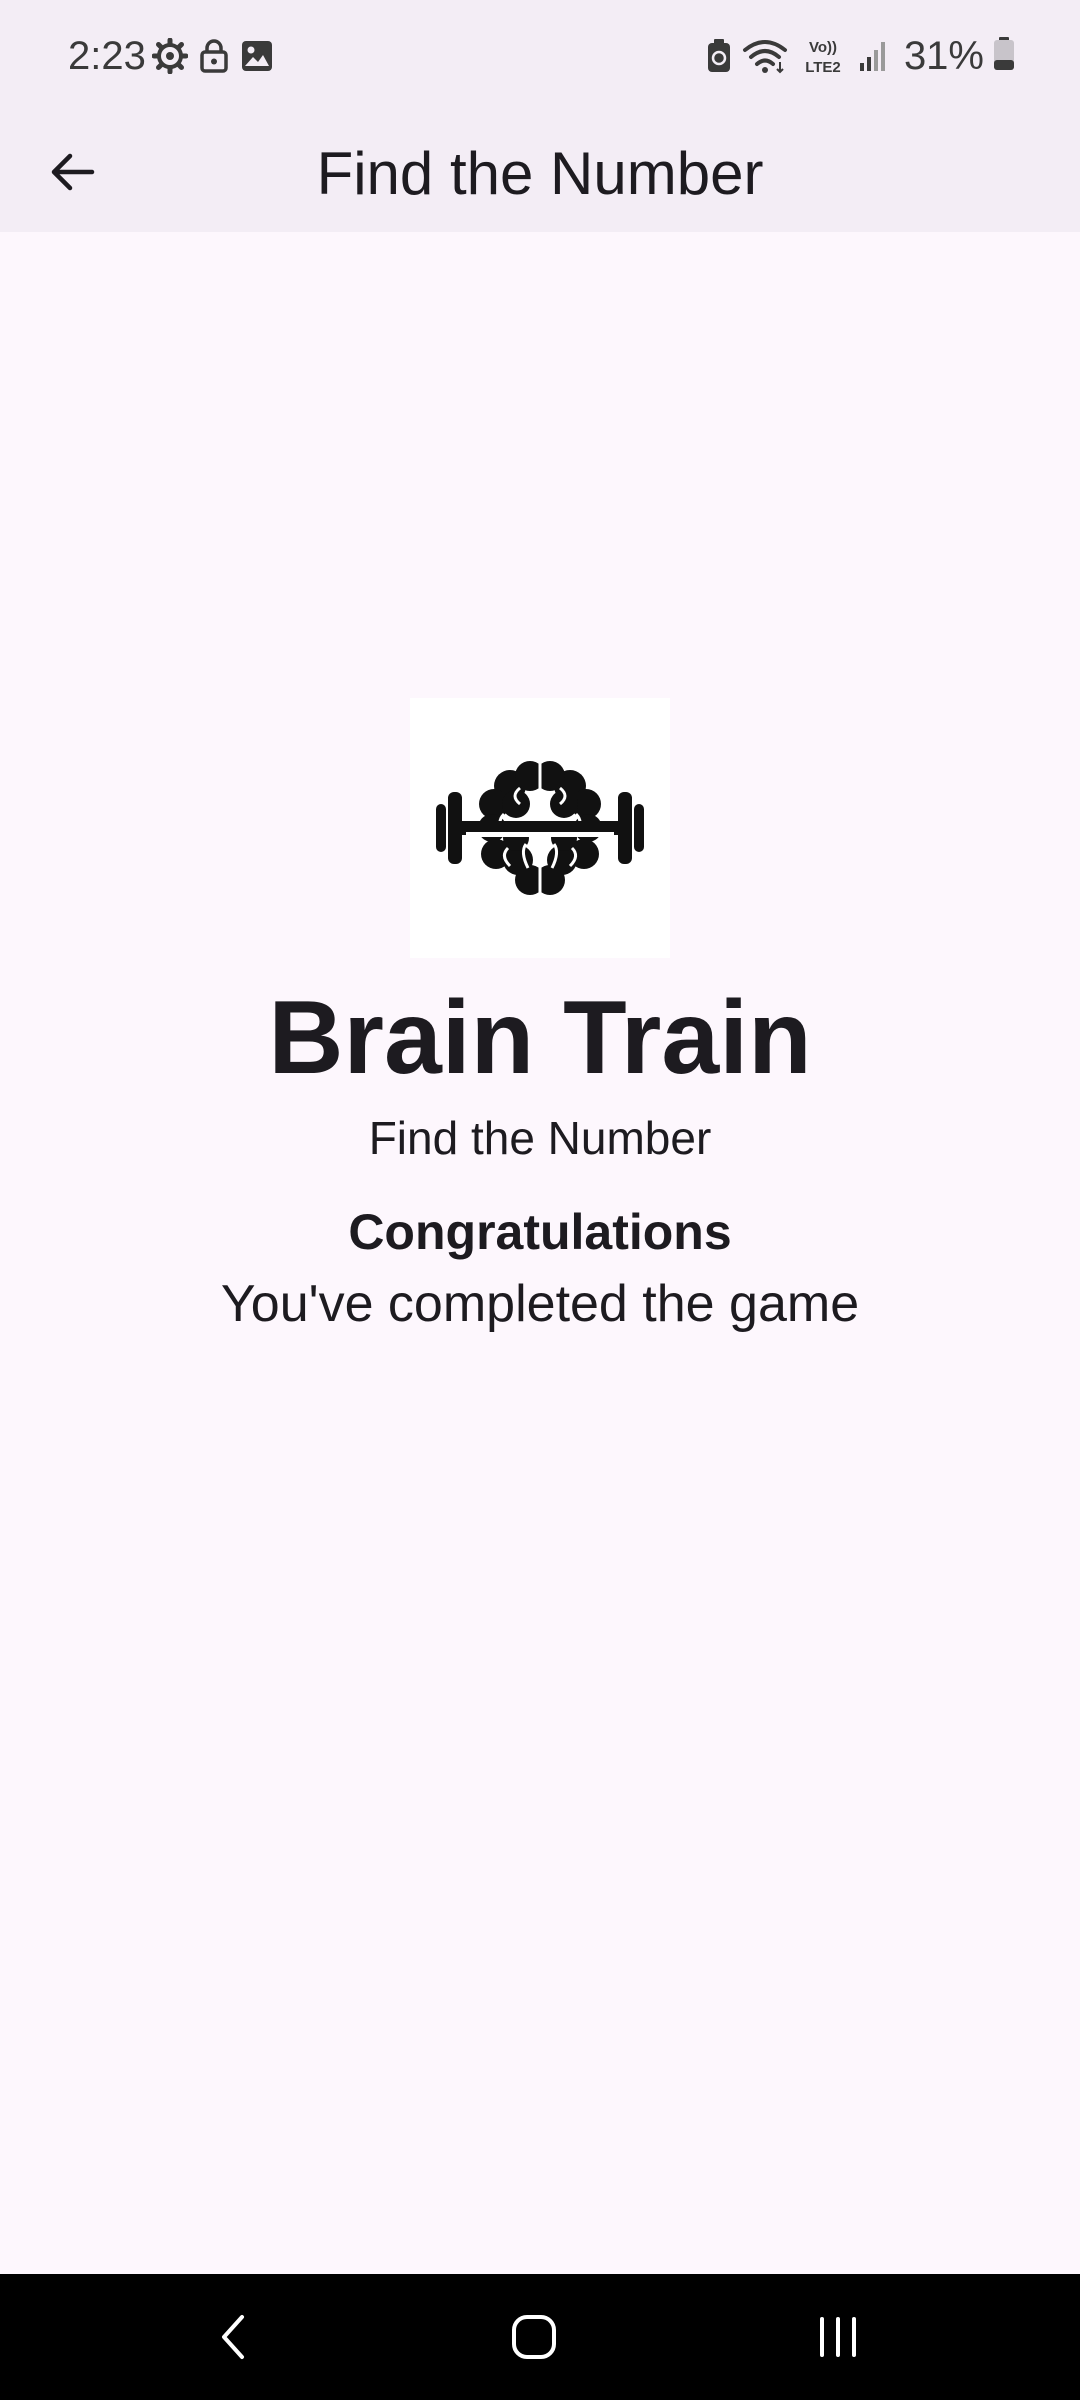  I want to click on nav-recents-icon, so click(838, 2337).